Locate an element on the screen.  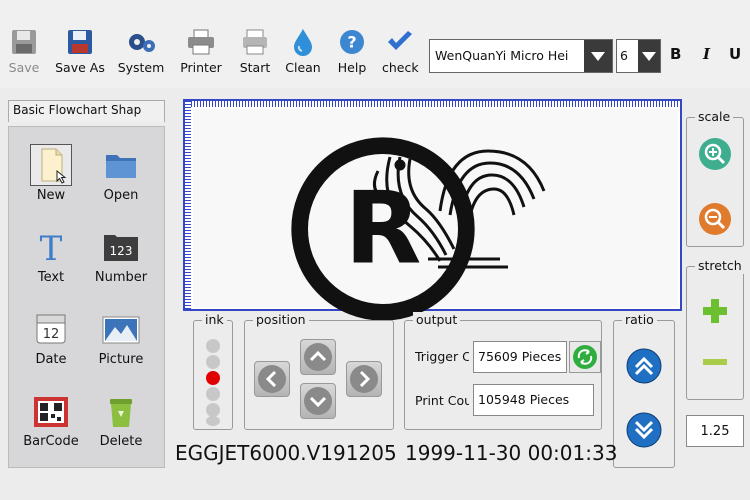
zoom-in-icon is located at coordinates (715, 154).